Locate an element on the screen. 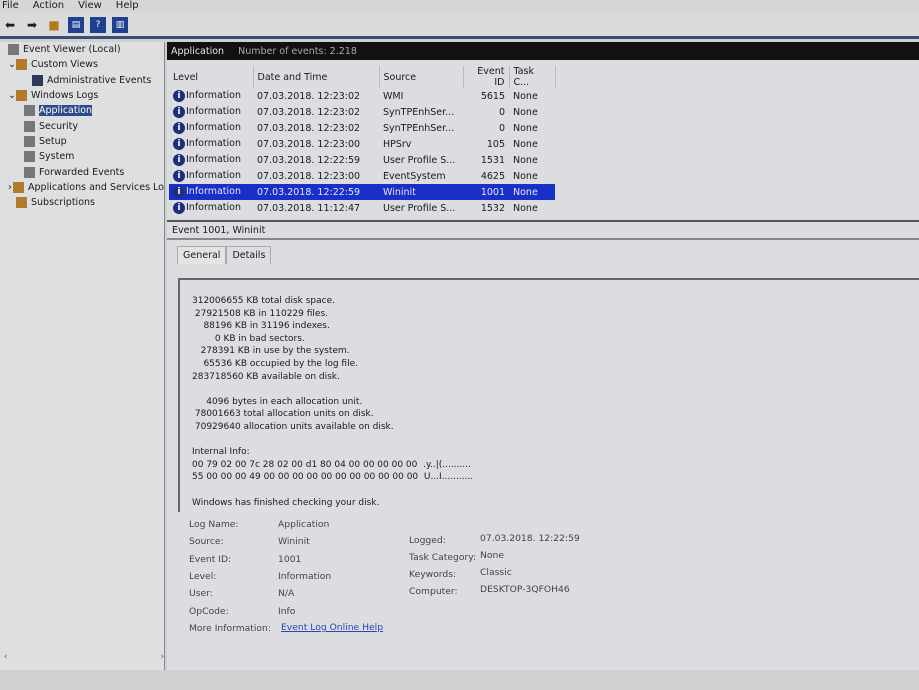  cell-event-id: 5615 is located at coordinates (486, 96).